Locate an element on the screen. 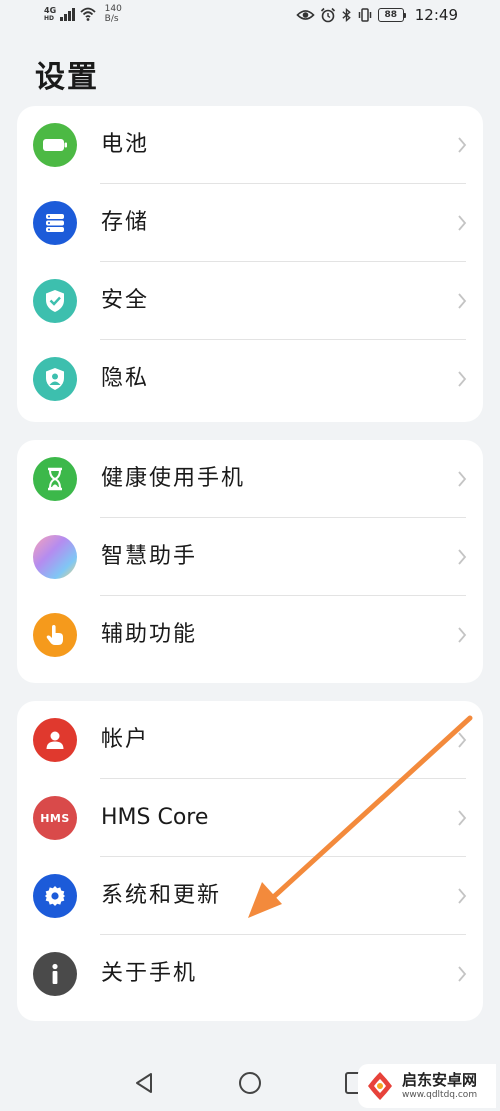  back-icon is located at coordinates (144, 1083).